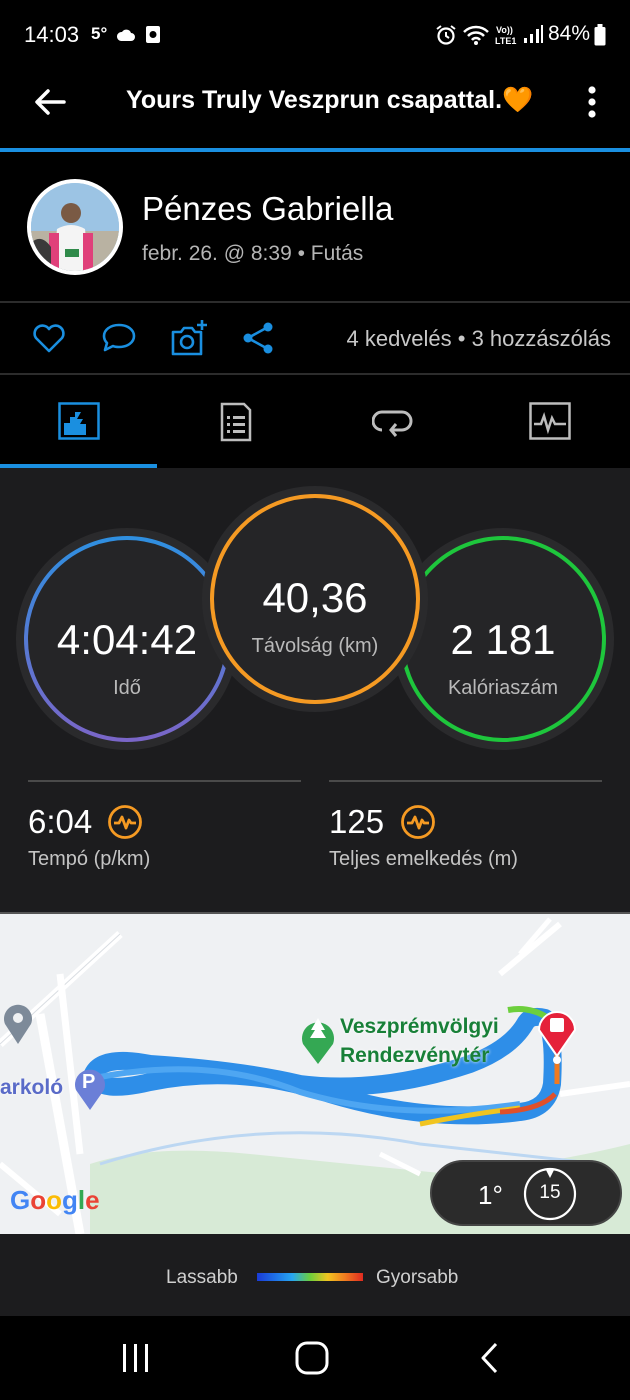 The height and width of the screenshot is (1400, 630). I want to click on recent-apps-icon, so click(136, 1358).